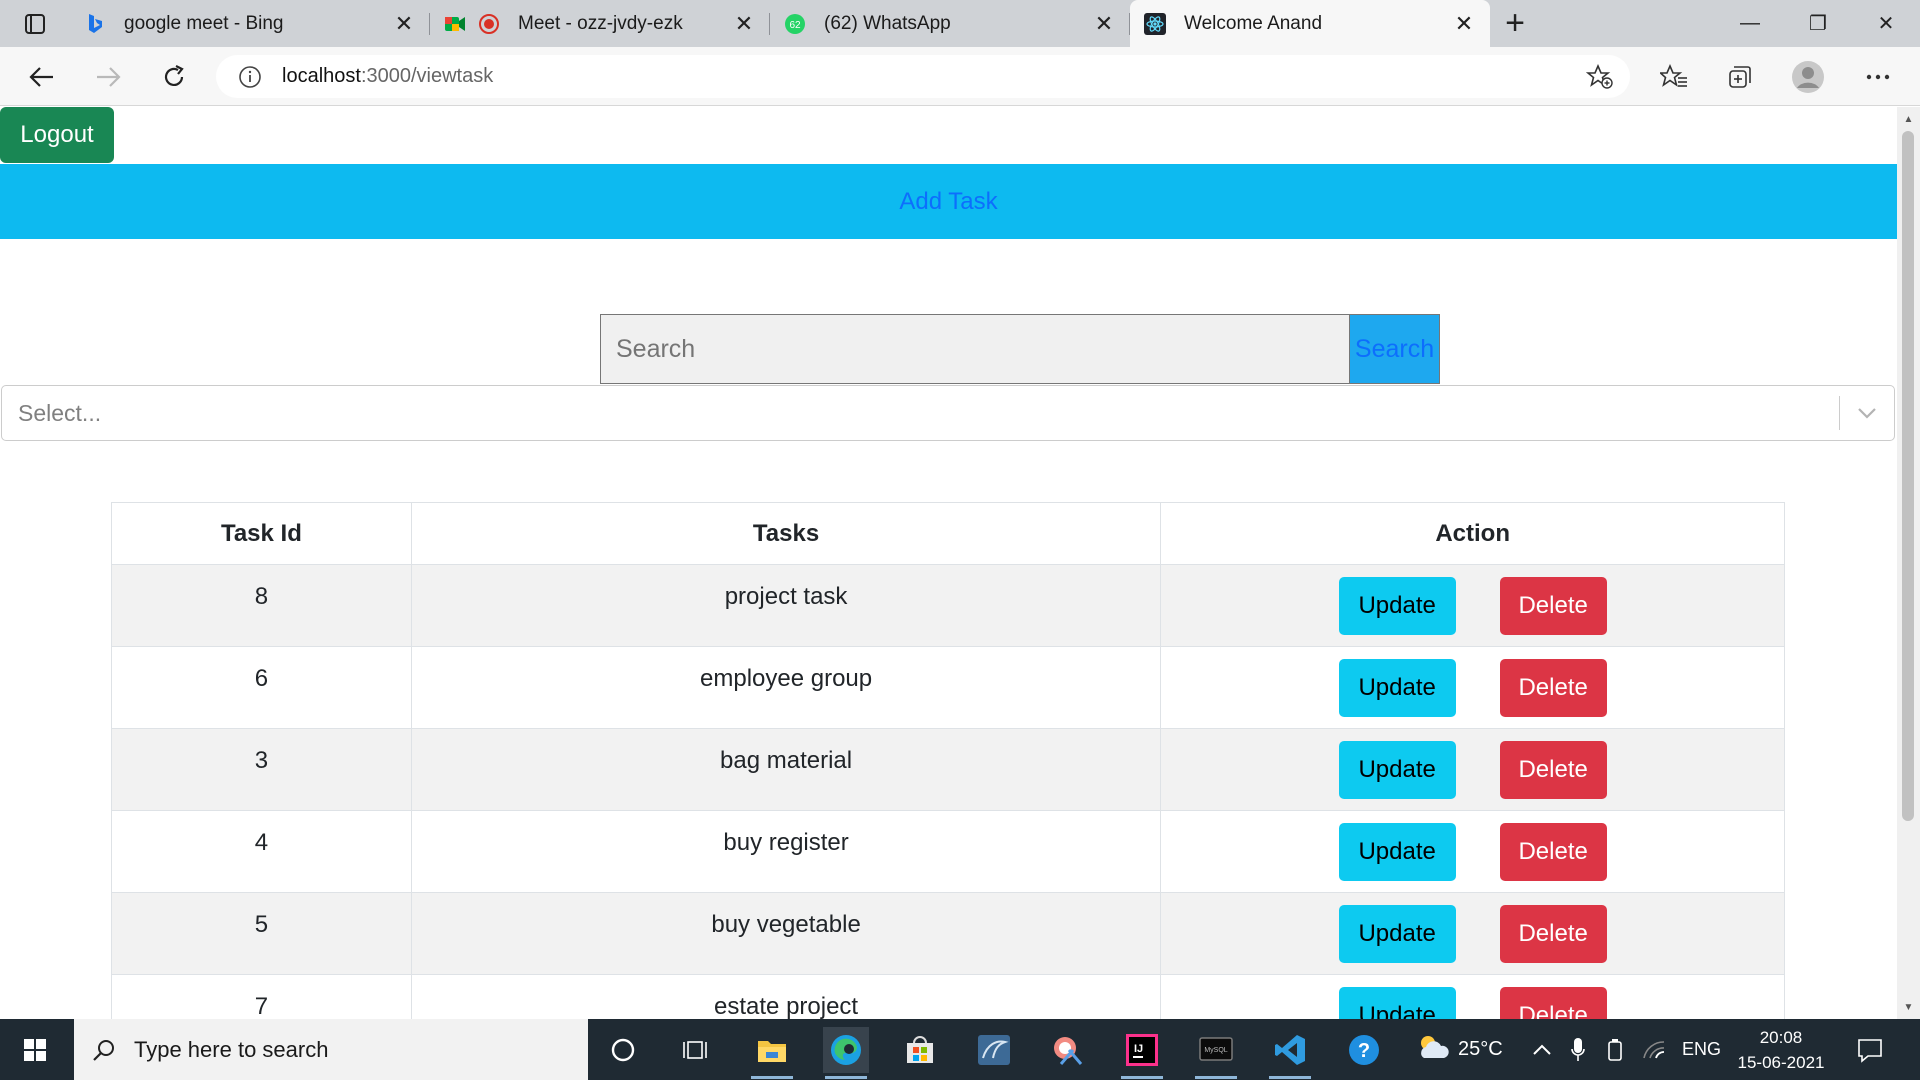  Describe the element at coordinates (975, 349) in the screenshot. I see `search-input` at that location.